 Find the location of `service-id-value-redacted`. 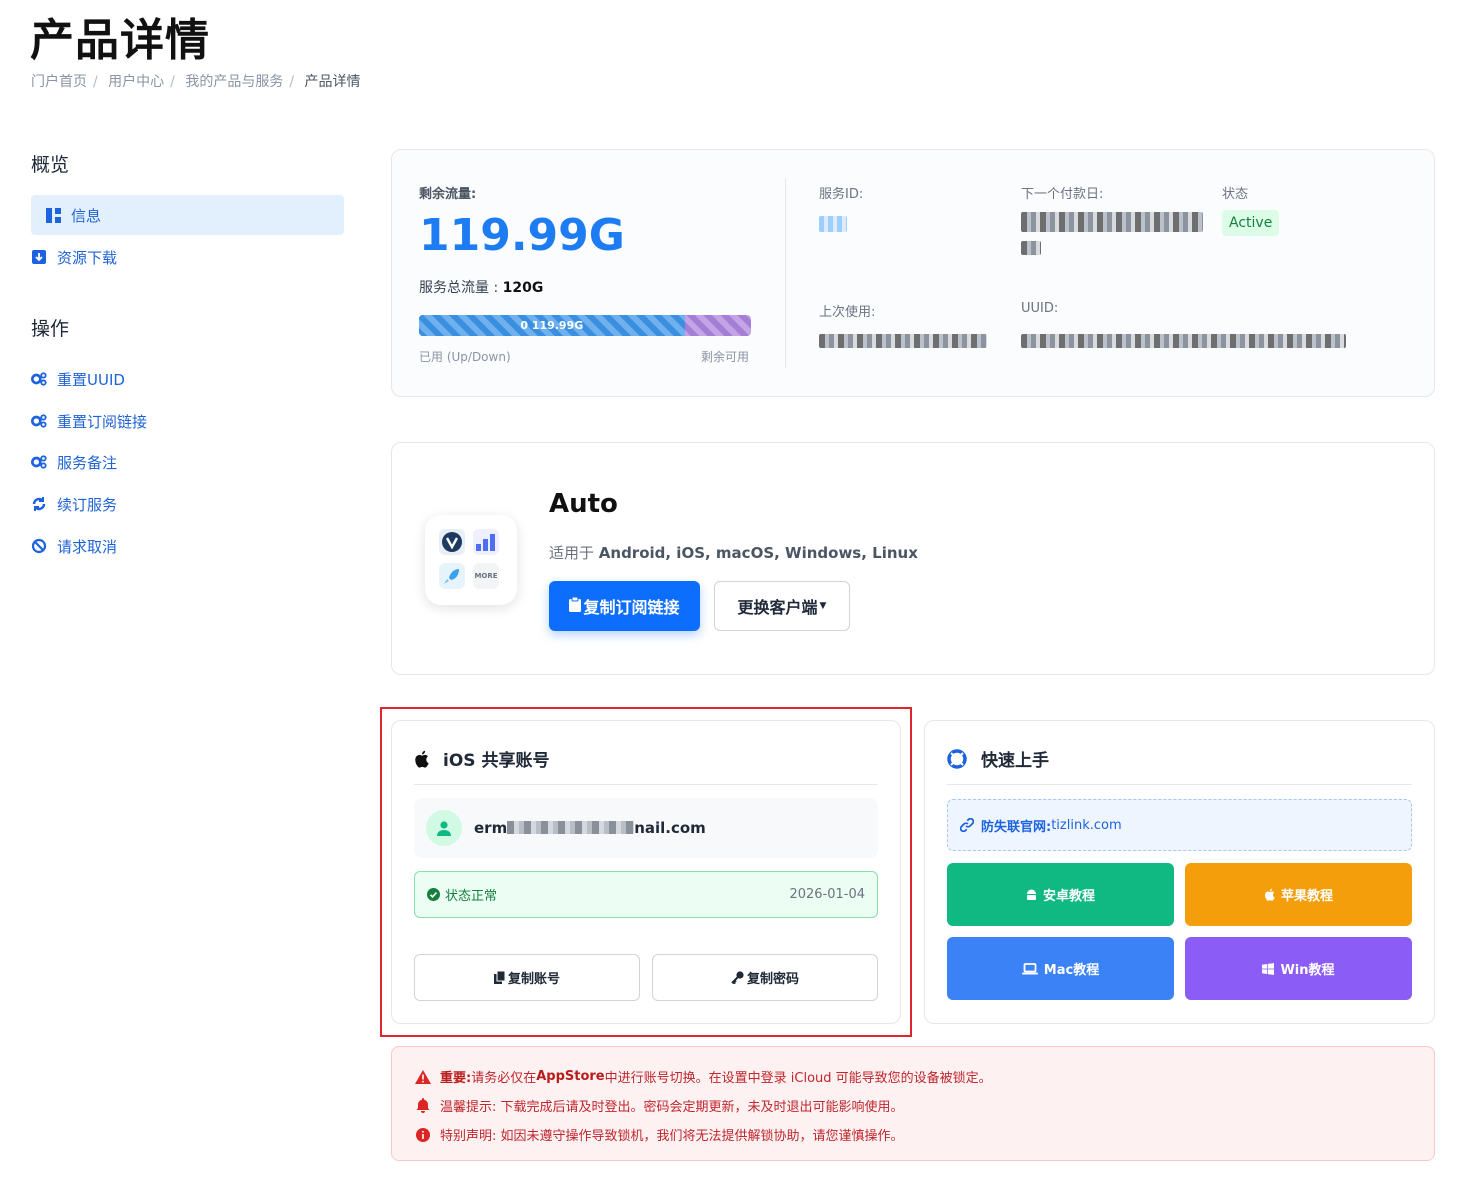

service-id-value-redacted is located at coordinates (833, 224).